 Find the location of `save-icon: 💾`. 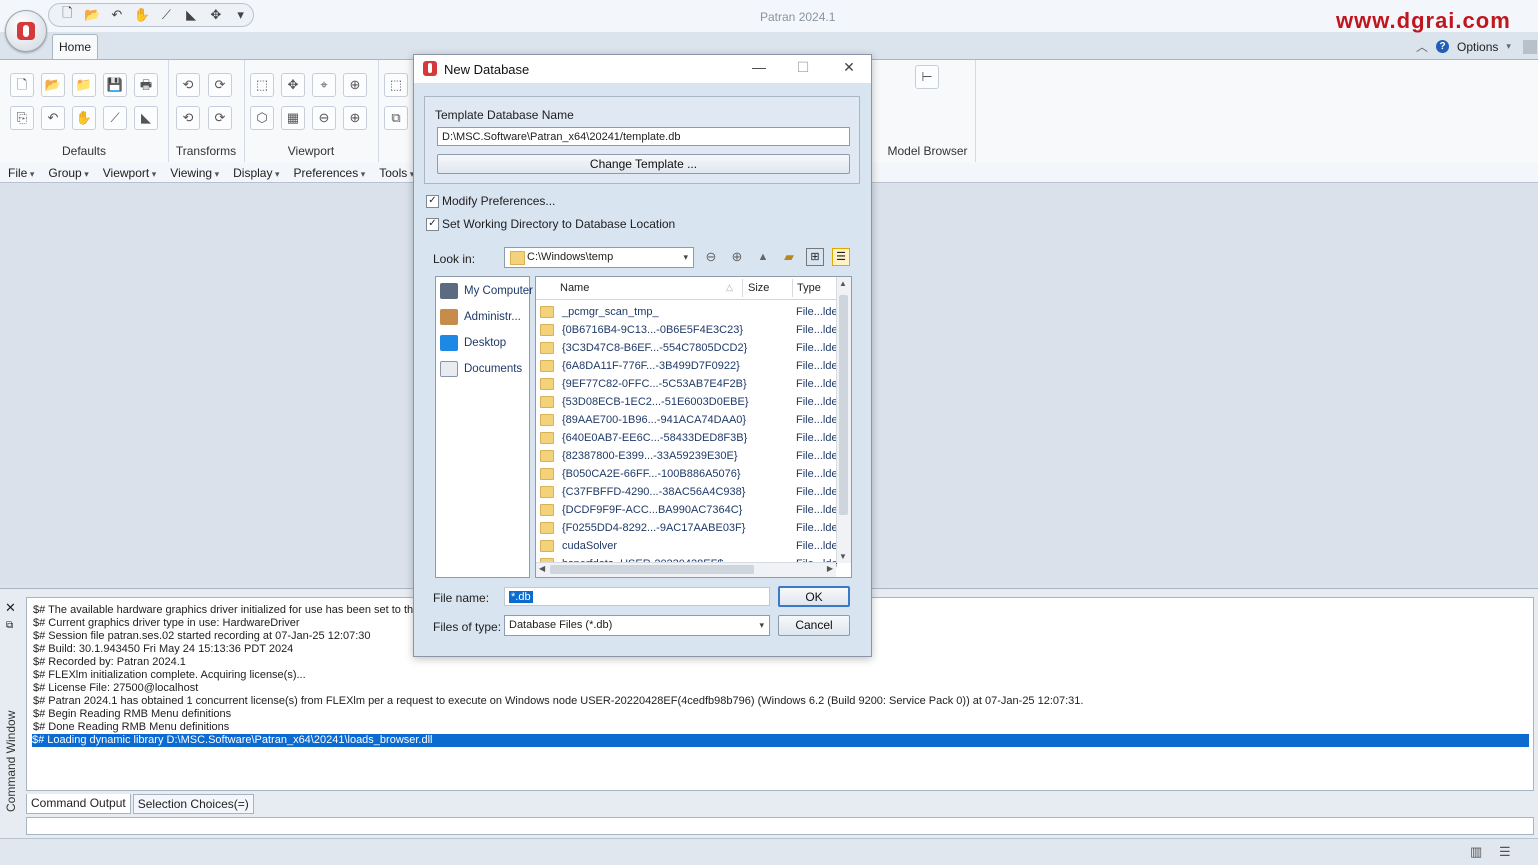

save-icon: 💾 is located at coordinates (115, 85).